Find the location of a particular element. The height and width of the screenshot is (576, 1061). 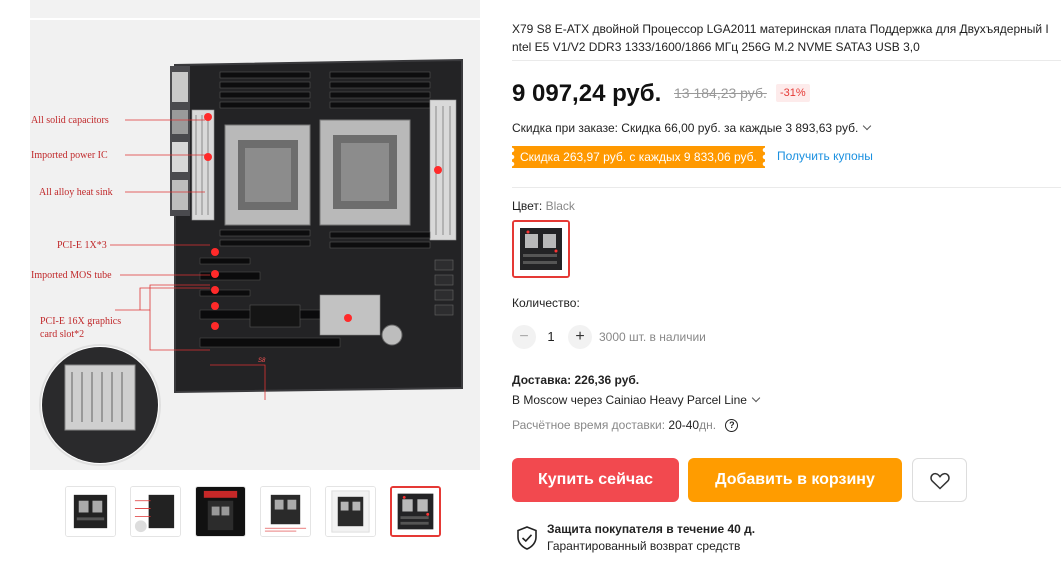

discount-badge: -31% is located at coordinates (793, 93).